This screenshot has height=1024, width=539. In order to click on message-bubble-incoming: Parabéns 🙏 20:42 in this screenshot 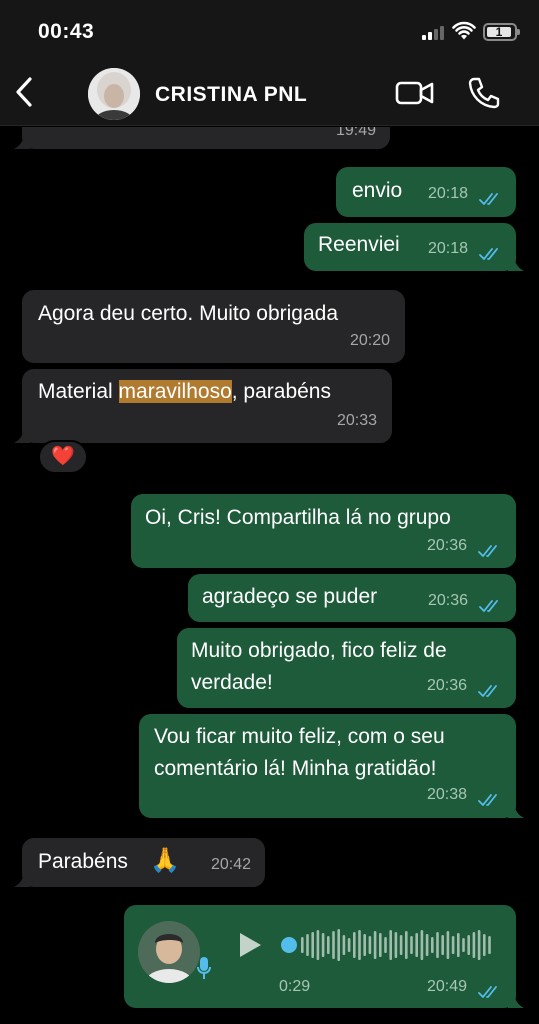, I will do `click(139, 862)`.